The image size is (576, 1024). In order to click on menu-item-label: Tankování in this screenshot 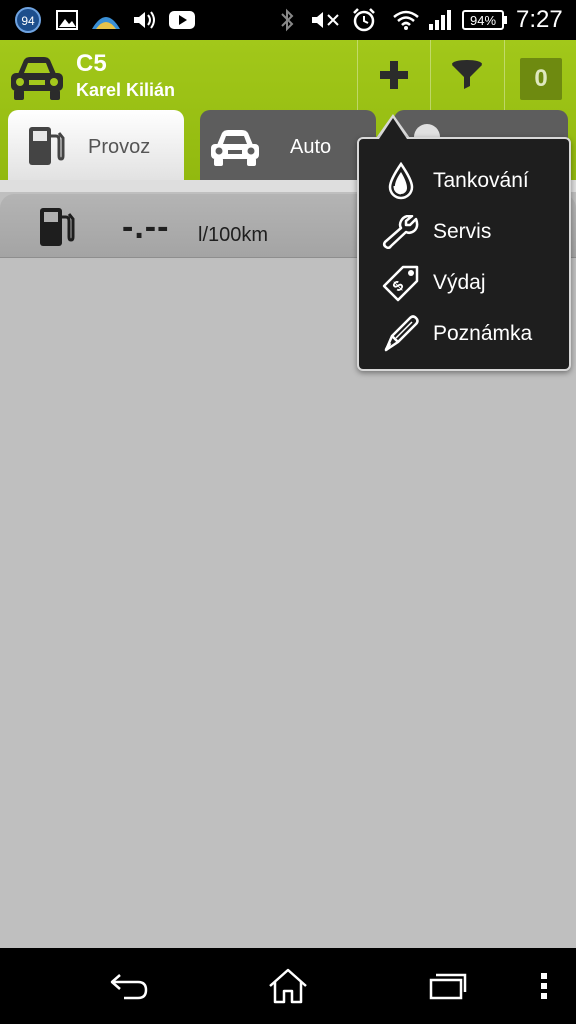, I will do `click(481, 180)`.